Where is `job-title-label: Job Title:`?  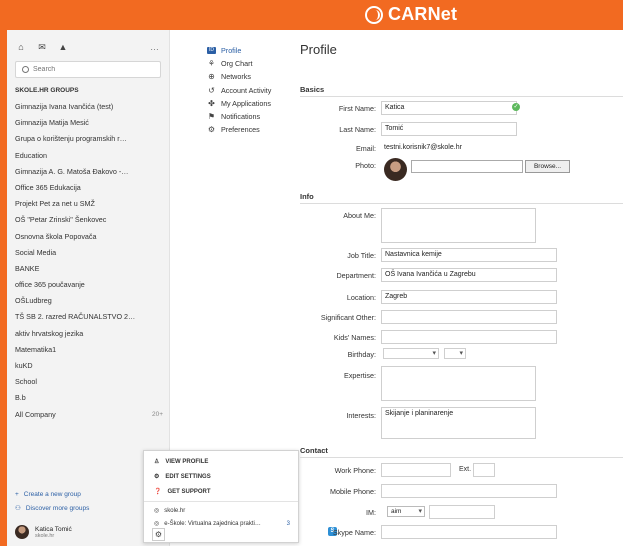
job-title-label: Job Title: is located at coordinates (361, 255).